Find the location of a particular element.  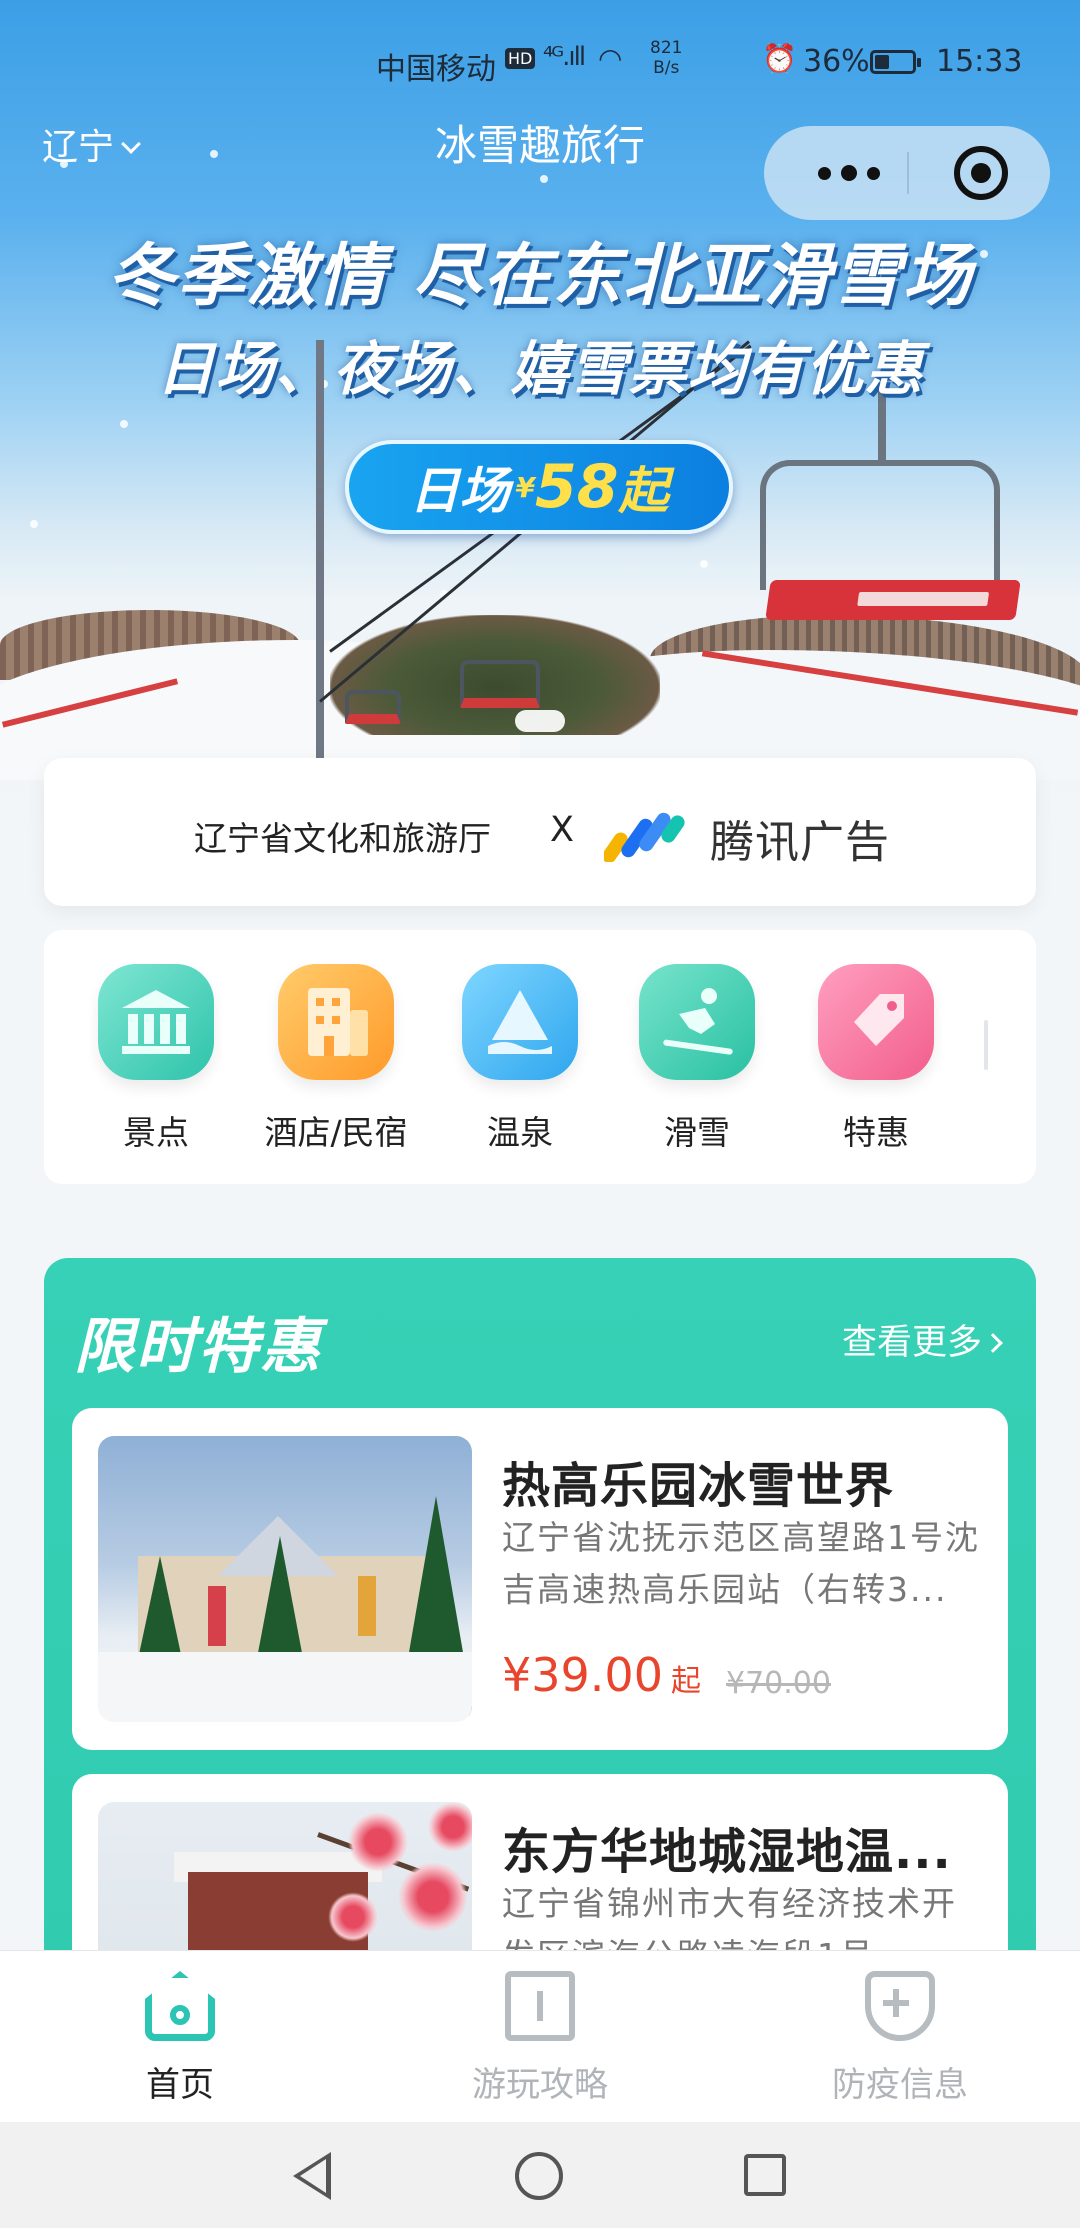

category-hotel: 酒店/民宿 is located at coordinates (336, 1059).